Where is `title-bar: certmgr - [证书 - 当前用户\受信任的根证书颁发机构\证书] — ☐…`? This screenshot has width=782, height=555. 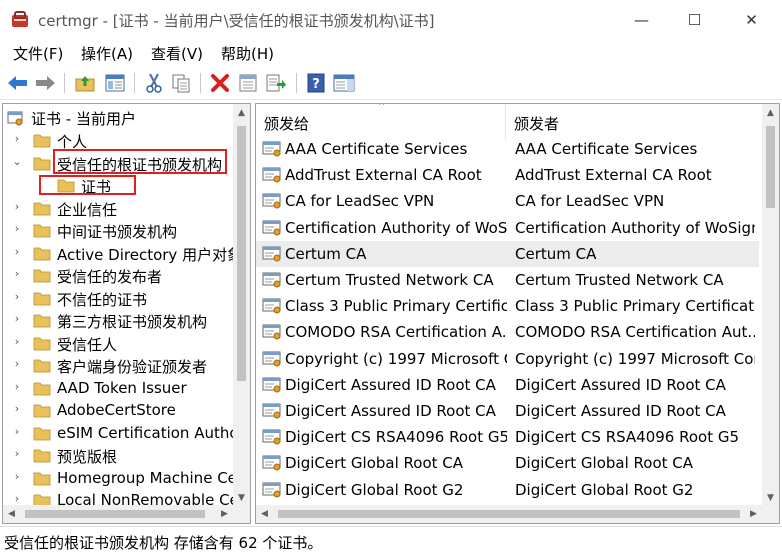
title-bar: certmgr - [证书 - 当前用户\受信任的根证书颁发机构\证书] — ☐… is located at coordinates (391, 20).